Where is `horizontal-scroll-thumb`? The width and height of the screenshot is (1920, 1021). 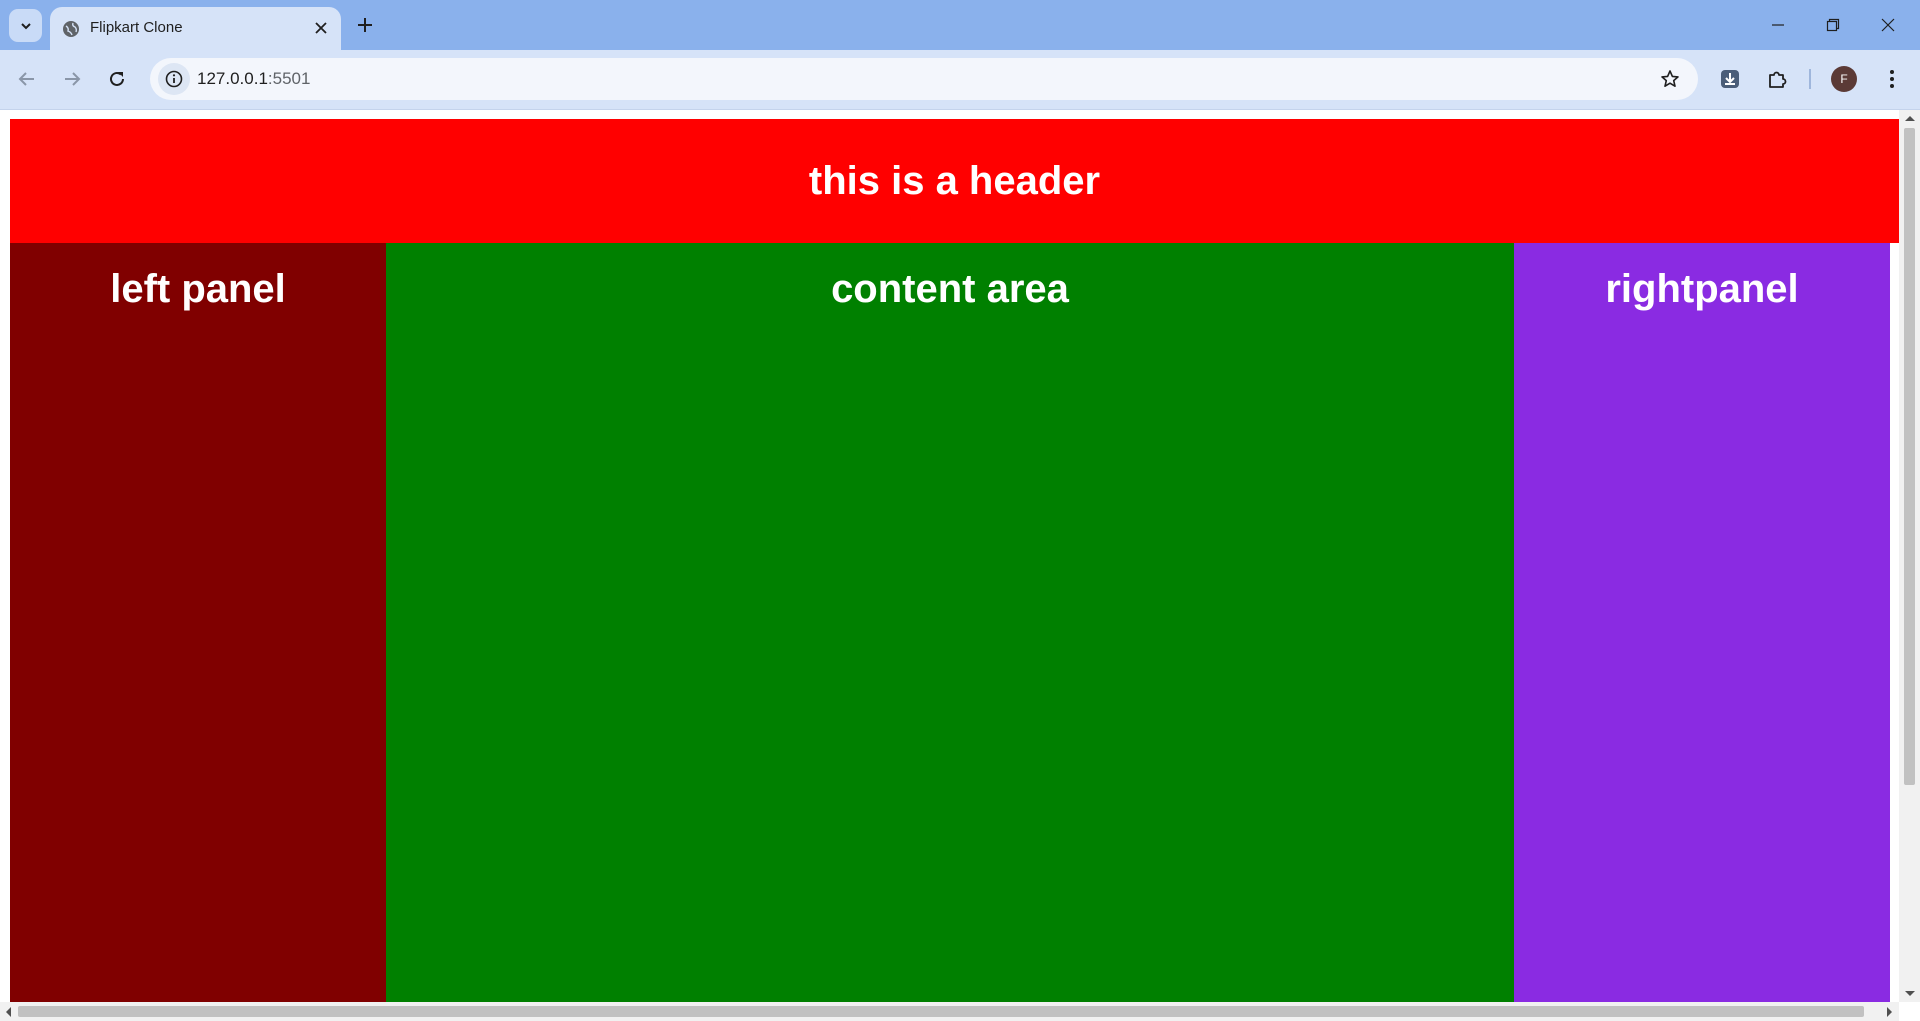
horizontal-scroll-thumb is located at coordinates (941, 1011).